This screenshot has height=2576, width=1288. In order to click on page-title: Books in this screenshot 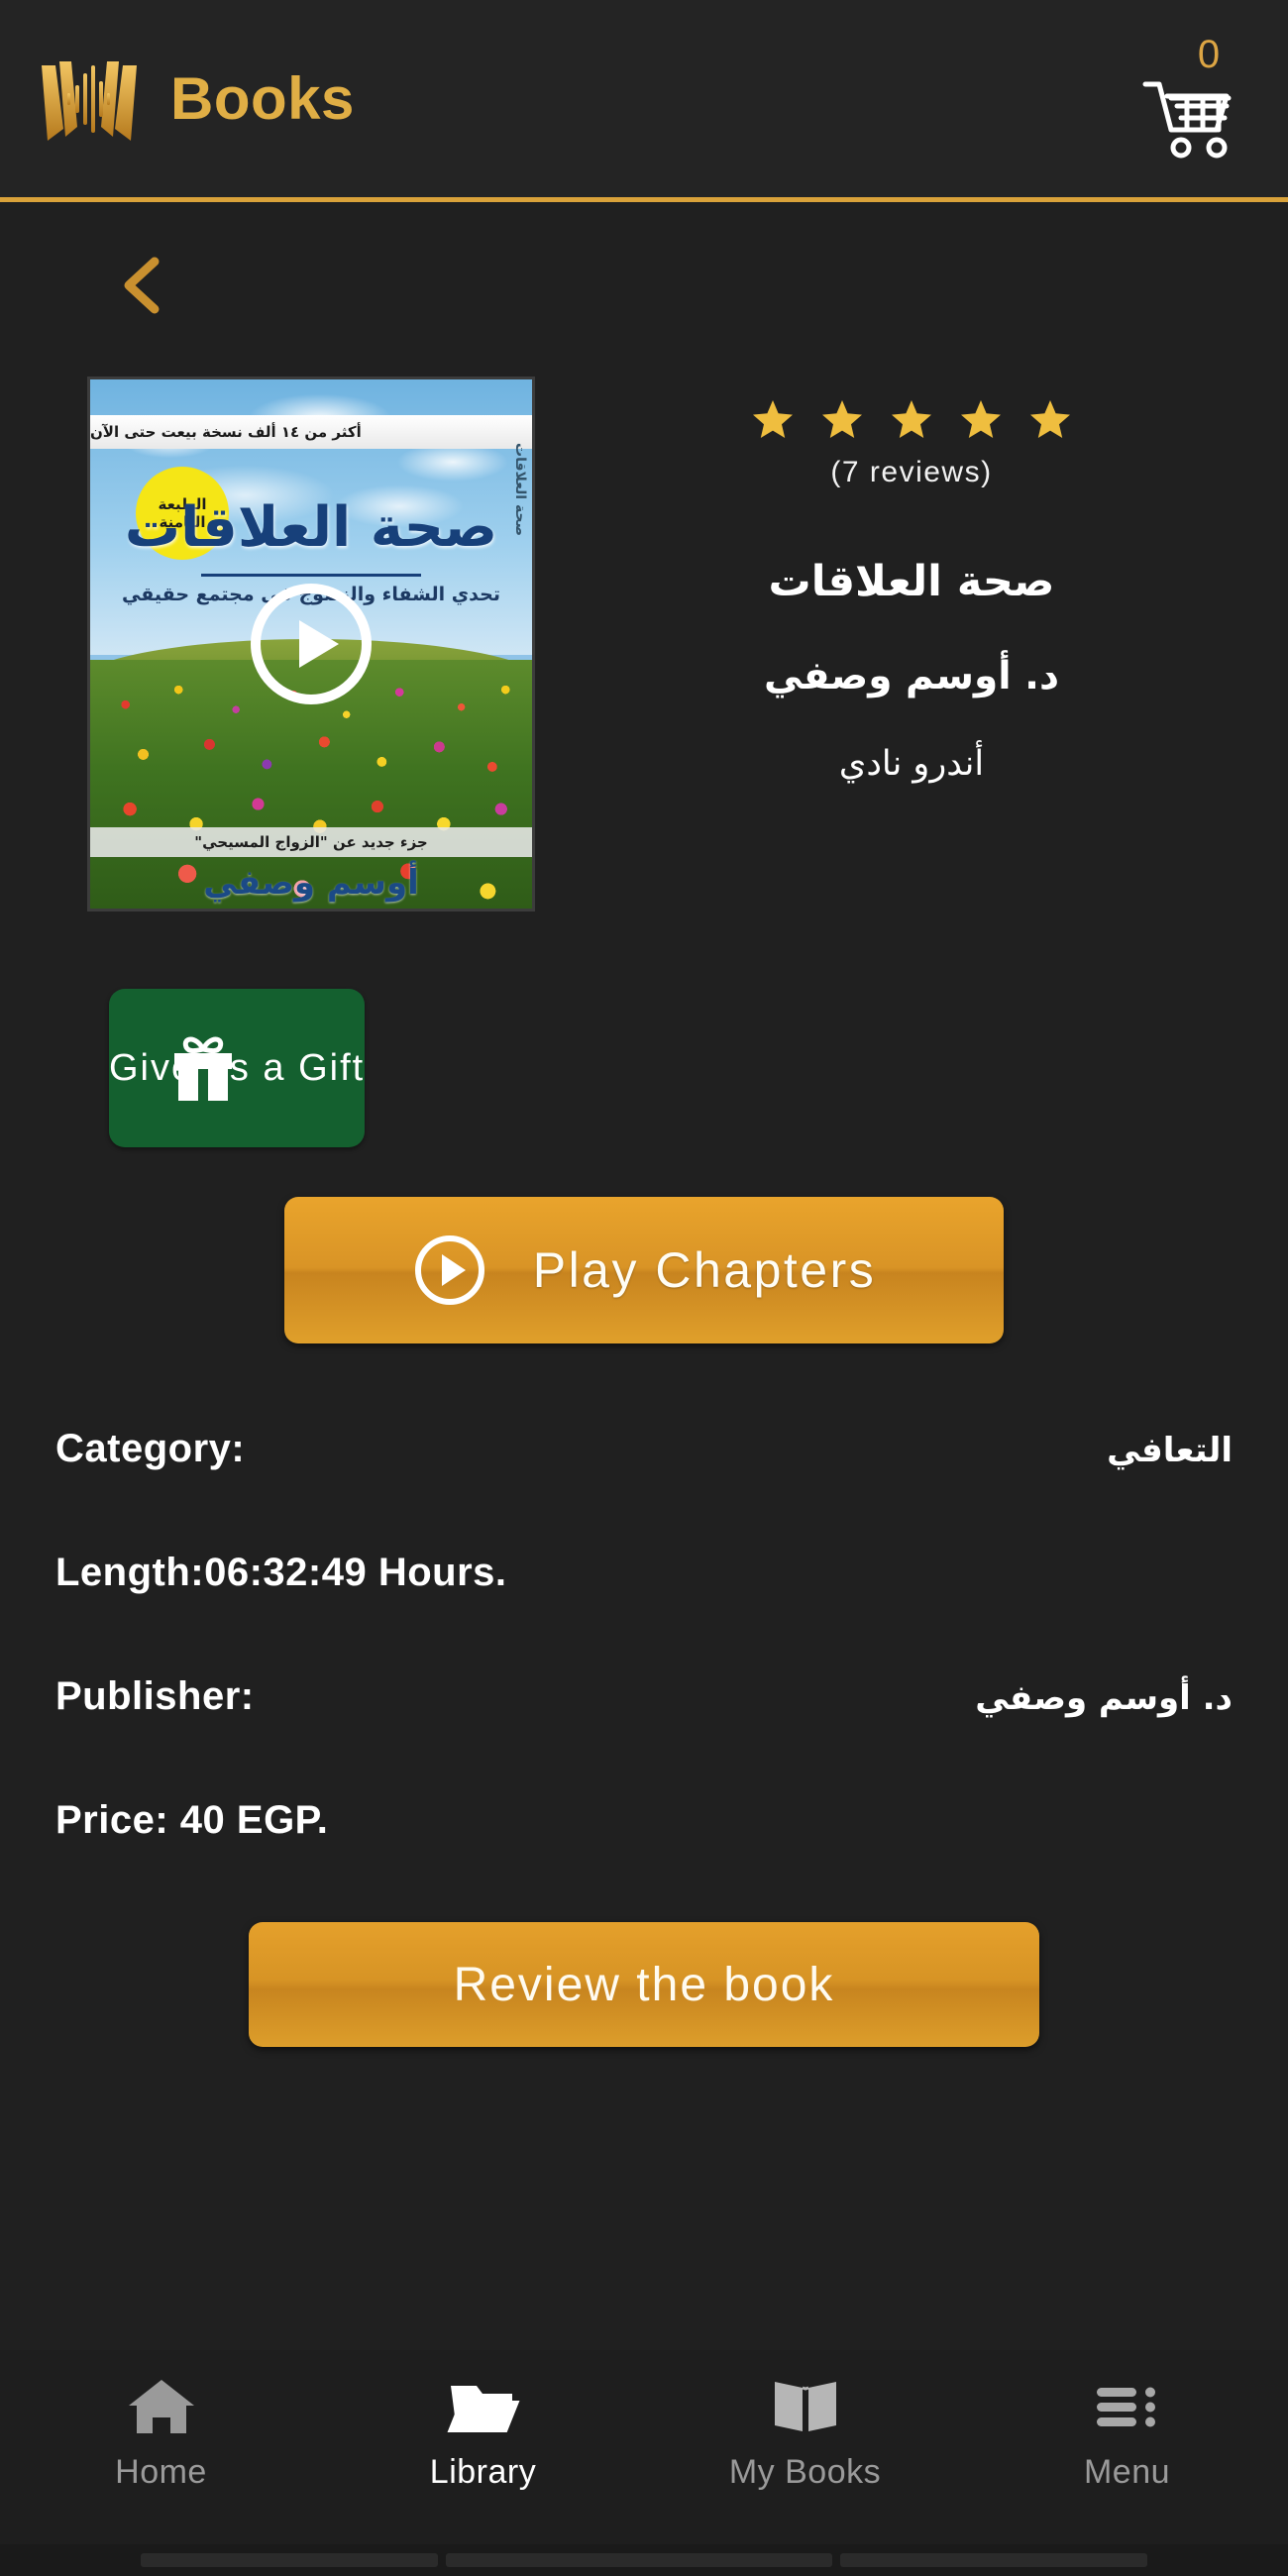, I will do `click(262, 98)`.